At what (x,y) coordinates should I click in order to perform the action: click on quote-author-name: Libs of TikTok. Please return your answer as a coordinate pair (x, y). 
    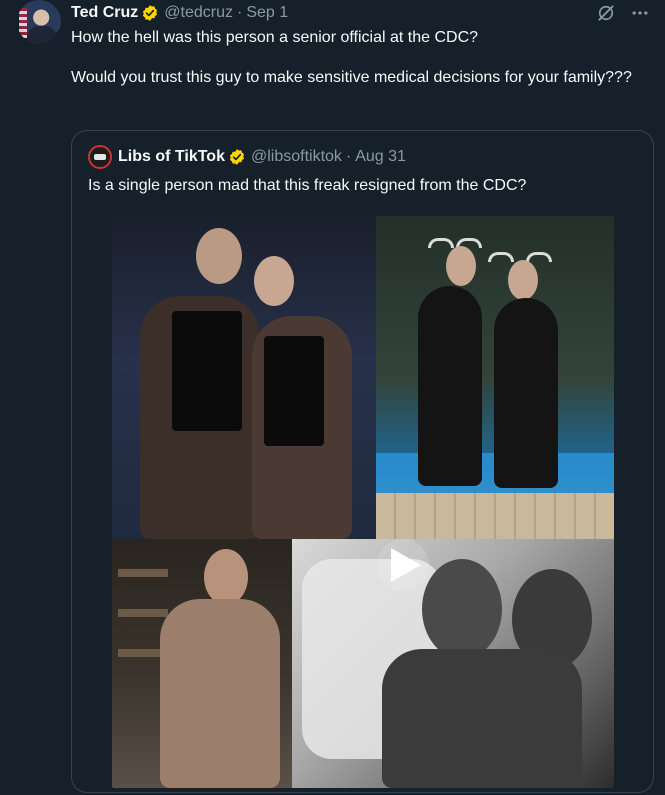
    Looking at the image, I should click on (171, 157).